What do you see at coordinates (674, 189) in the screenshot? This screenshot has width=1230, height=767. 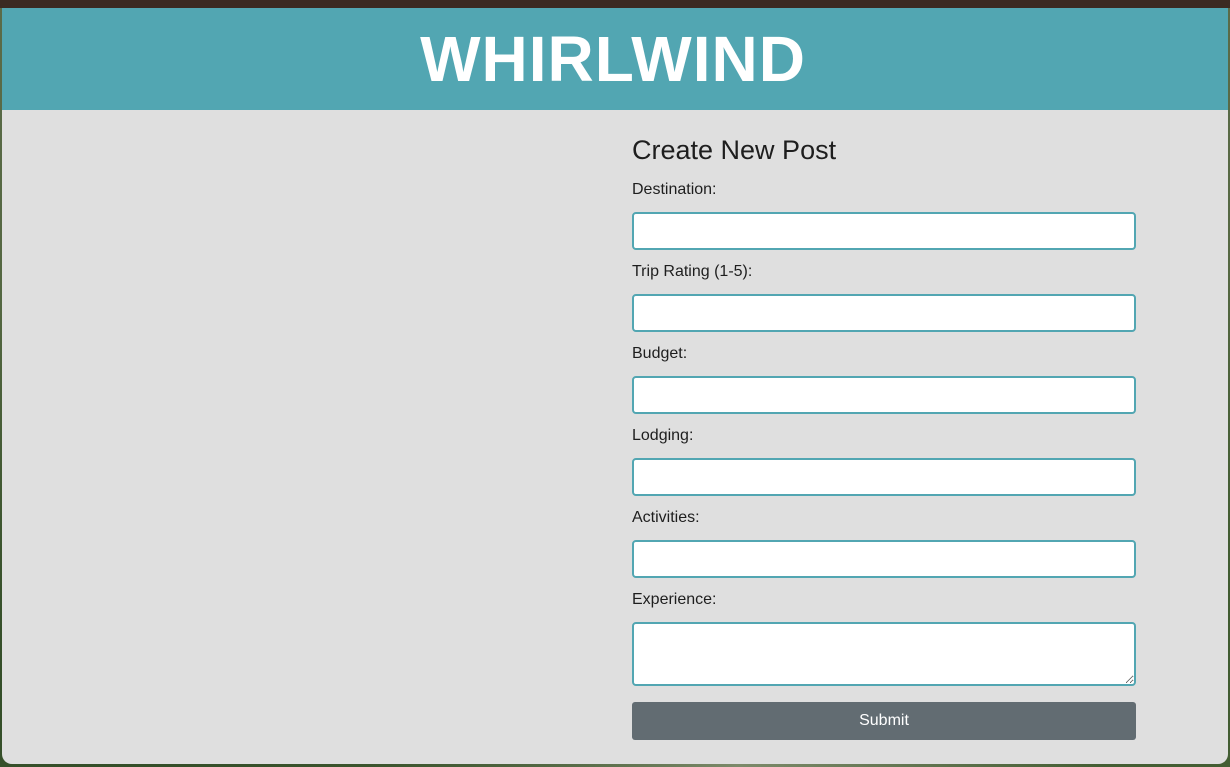 I see `destination-label: Destination:` at bounding box center [674, 189].